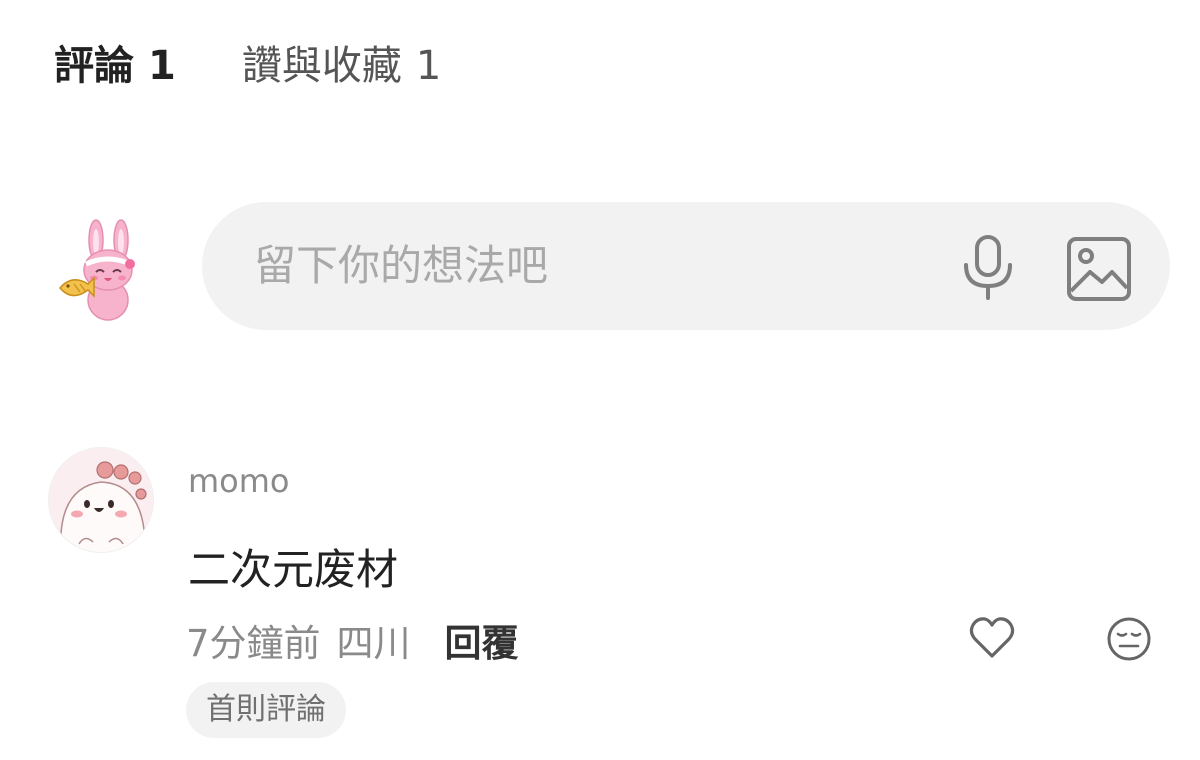 Image resolution: width=1200 pixels, height=760 pixels. Describe the element at coordinates (94, 66) in the screenshot. I see `tab-comments-label: 評論` at that location.